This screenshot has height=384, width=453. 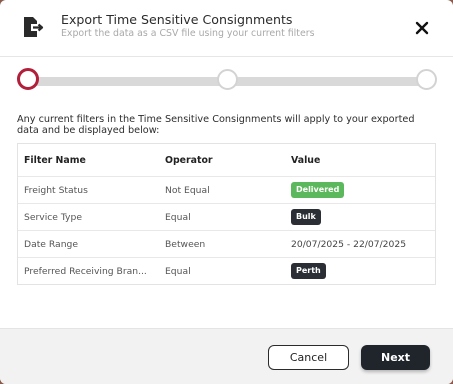 What do you see at coordinates (395, 357) in the screenshot?
I see `next-button: Next` at bounding box center [395, 357].